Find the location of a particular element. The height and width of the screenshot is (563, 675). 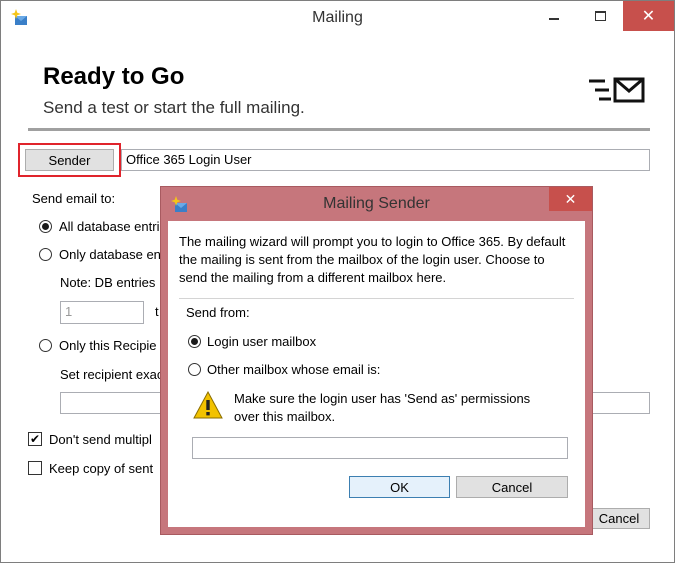

page-title: Ready to Go is located at coordinates (114, 76).